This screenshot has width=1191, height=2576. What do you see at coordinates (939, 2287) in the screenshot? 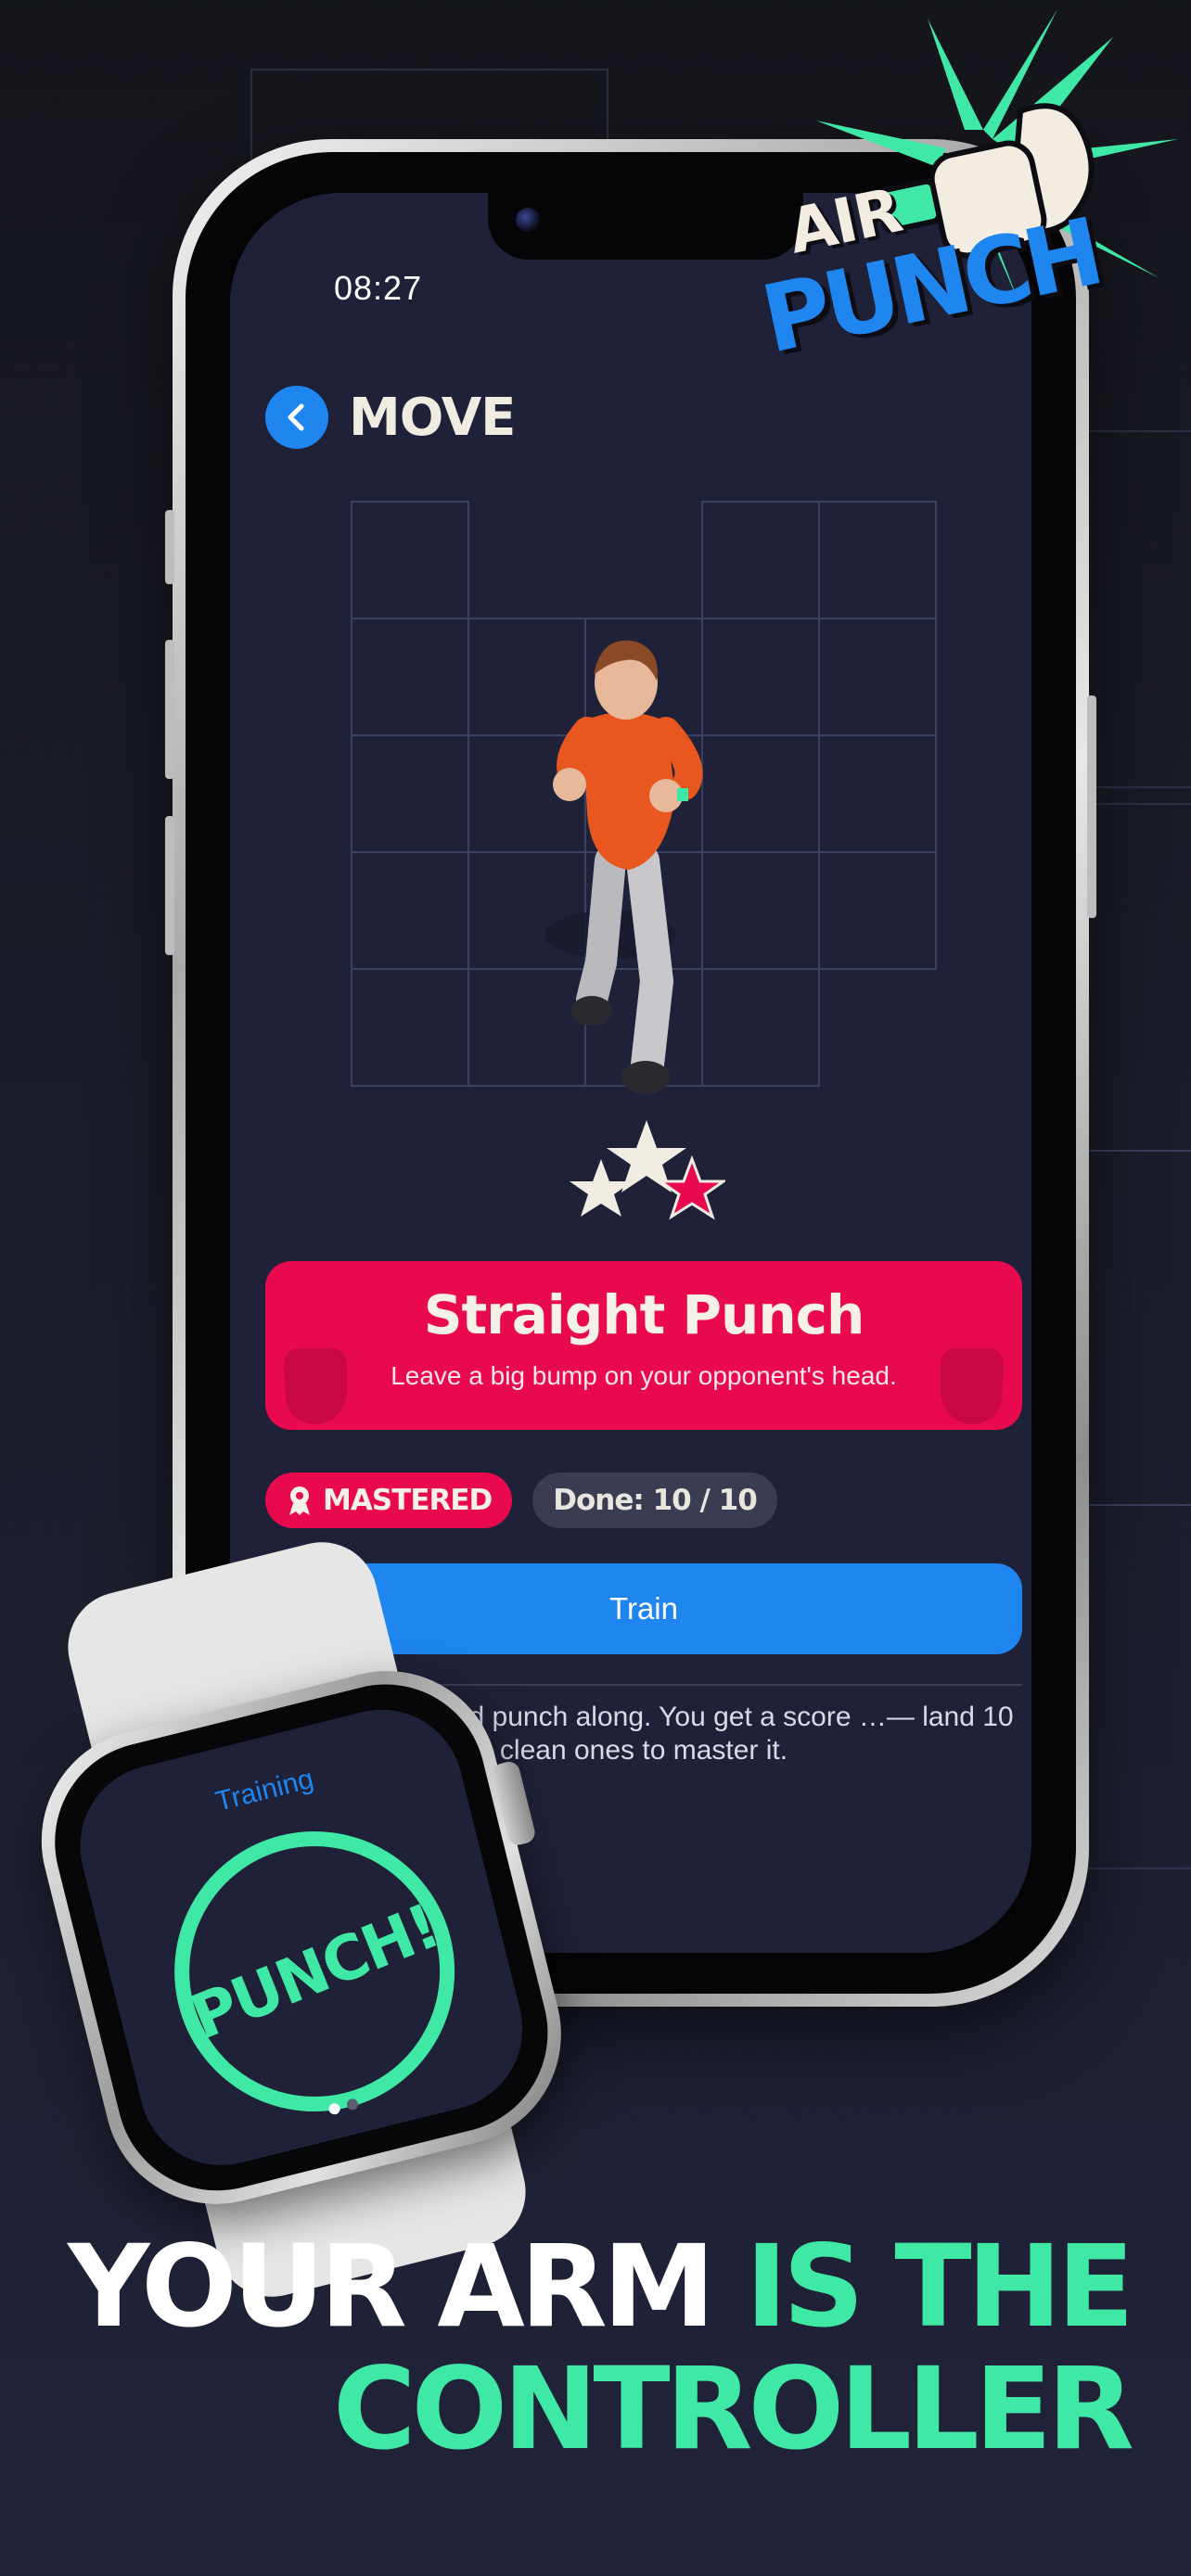
I see `headline-green-part: IS THE` at bounding box center [939, 2287].